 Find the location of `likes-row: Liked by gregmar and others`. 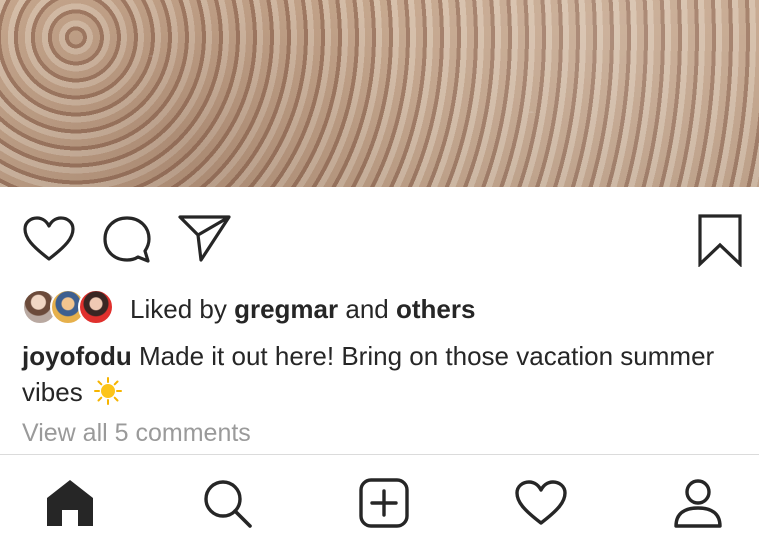

likes-row: Liked by gregmar and others is located at coordinates (382, 309).